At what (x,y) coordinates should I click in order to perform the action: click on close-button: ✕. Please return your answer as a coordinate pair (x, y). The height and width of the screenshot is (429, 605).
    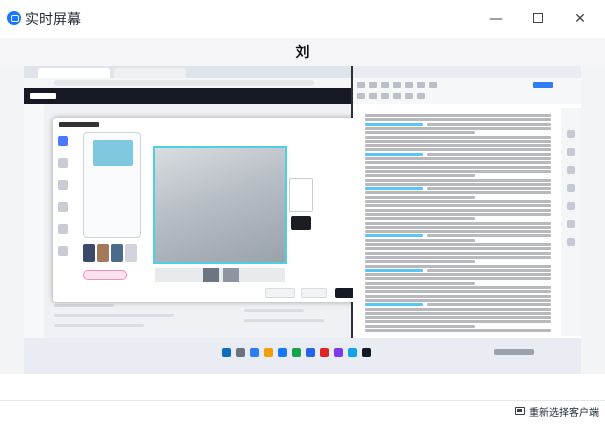
    Looking at the image, I should click on (580, 19).